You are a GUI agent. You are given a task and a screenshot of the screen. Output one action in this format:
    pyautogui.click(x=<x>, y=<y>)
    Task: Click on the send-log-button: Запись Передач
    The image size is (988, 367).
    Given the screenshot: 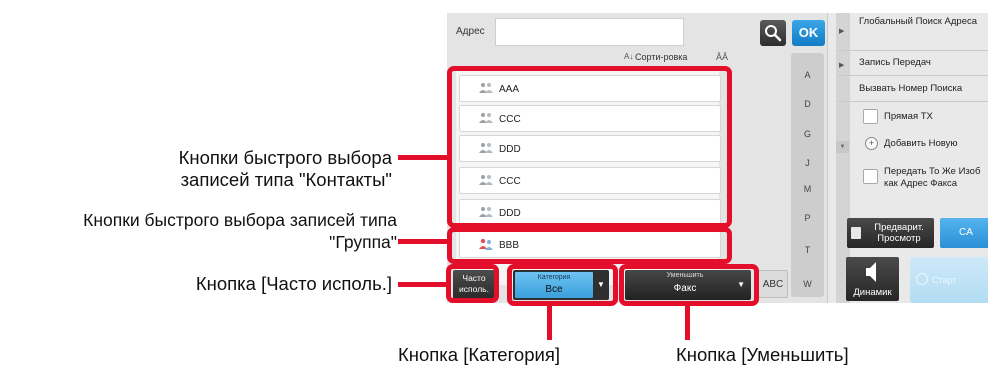 What is the action you would take?
    pyautogui.click(x=895, y=62)
    